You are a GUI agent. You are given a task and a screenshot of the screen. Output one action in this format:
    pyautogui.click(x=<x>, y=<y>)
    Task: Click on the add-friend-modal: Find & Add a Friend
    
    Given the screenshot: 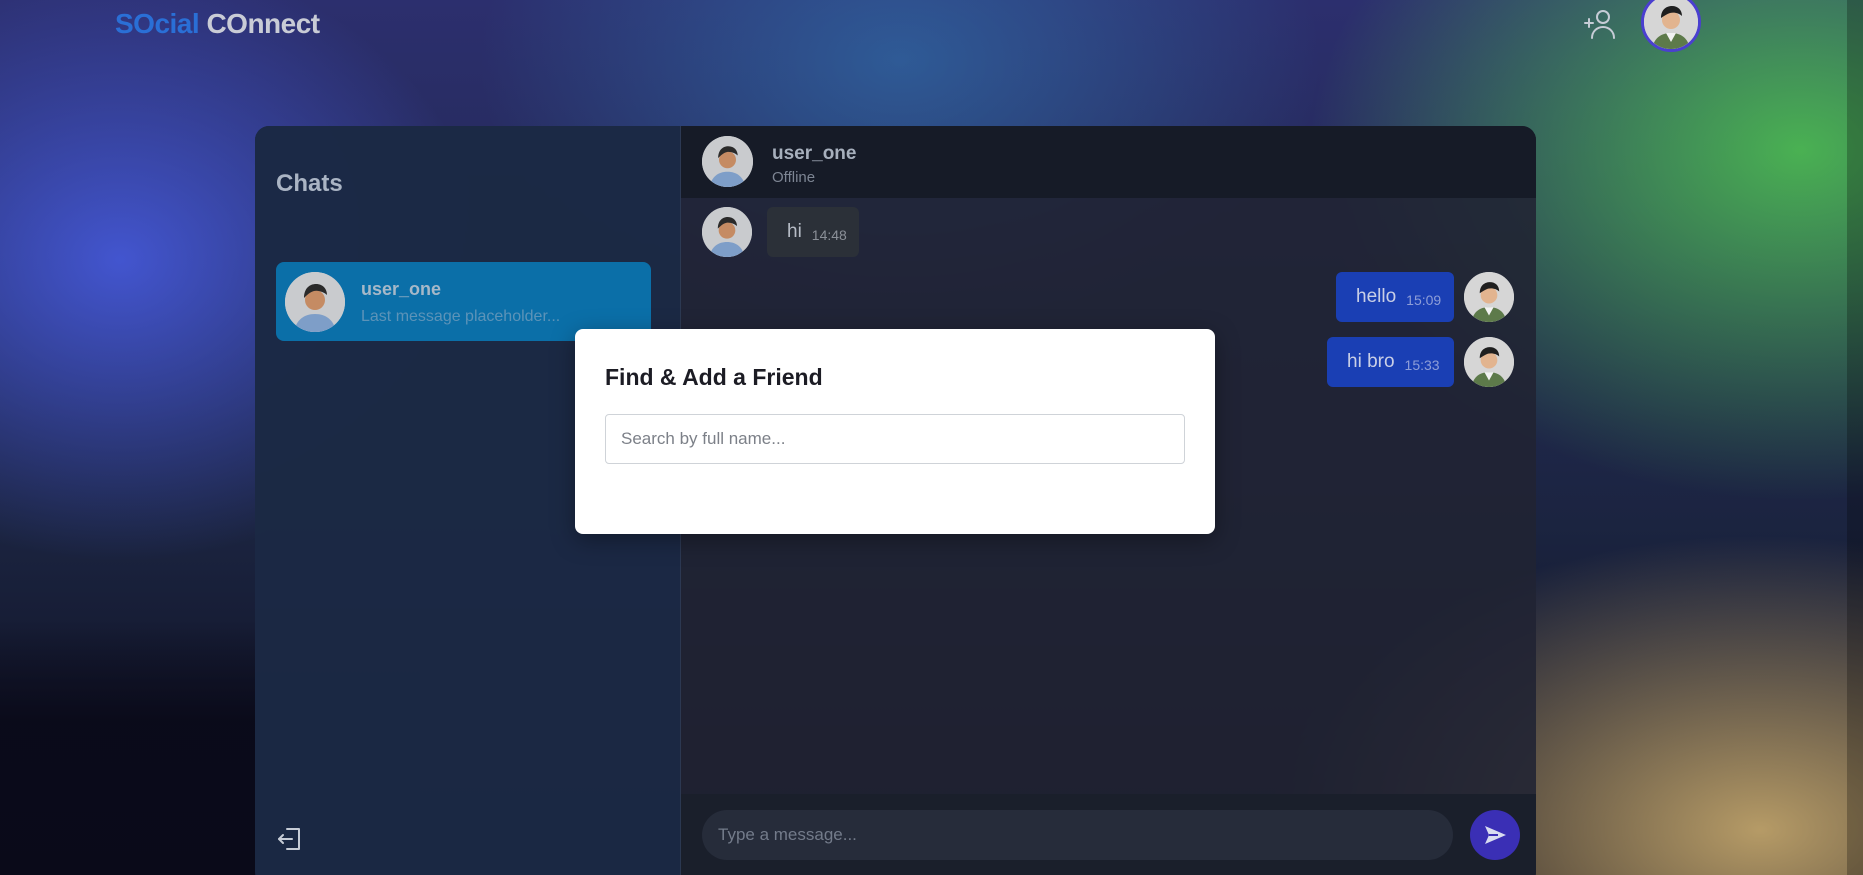 What is the action you would take?
    pyautogui.click(x=895, y=431)
    